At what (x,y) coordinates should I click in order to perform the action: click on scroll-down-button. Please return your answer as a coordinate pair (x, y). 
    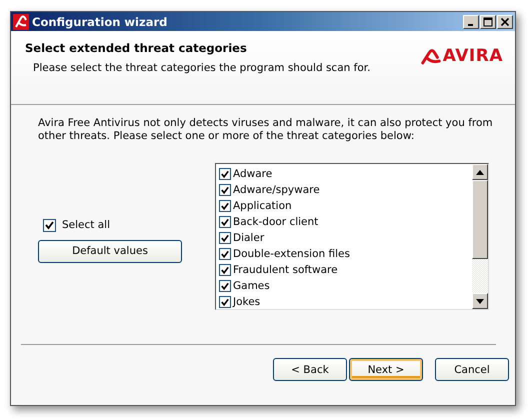
    Looking at the image, I should click on (480, 301).